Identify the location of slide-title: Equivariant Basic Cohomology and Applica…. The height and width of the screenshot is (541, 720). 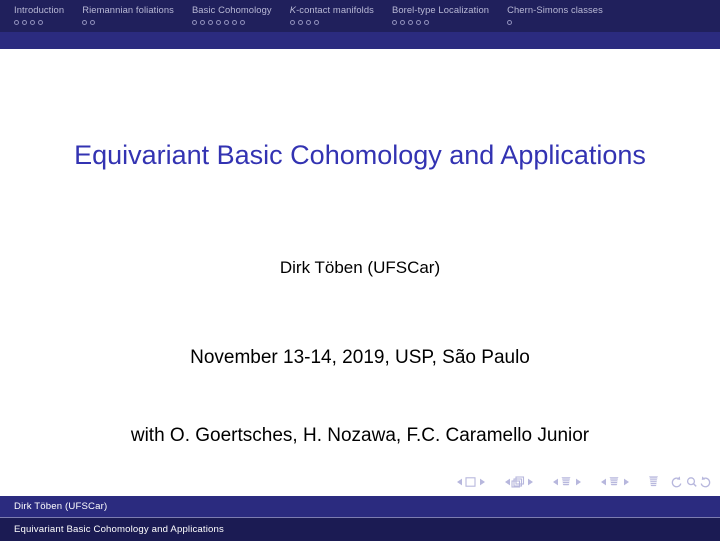
(360, 155).